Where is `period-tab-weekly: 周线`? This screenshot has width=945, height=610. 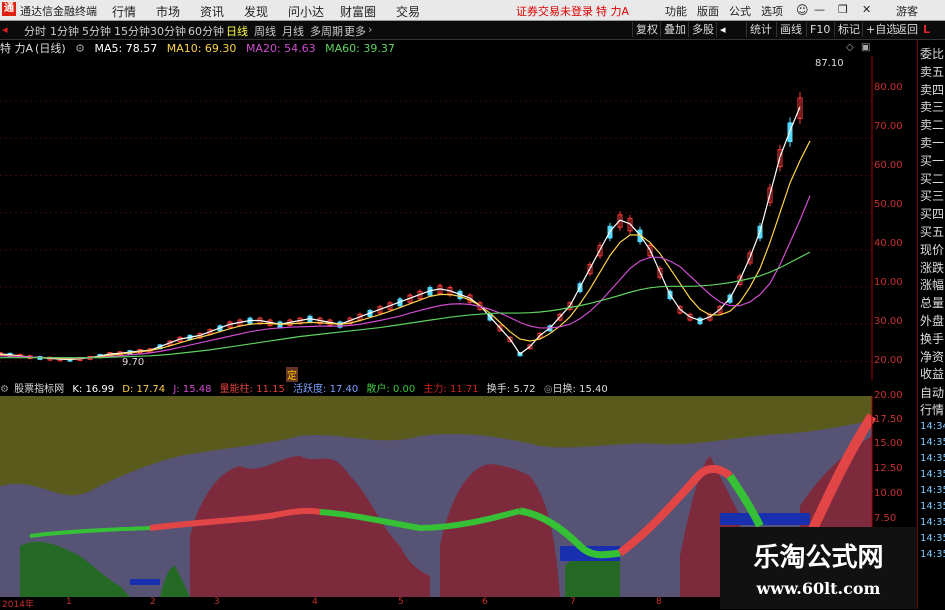 period-tab-weekly: 周线 is located at coordinates (265, 31).